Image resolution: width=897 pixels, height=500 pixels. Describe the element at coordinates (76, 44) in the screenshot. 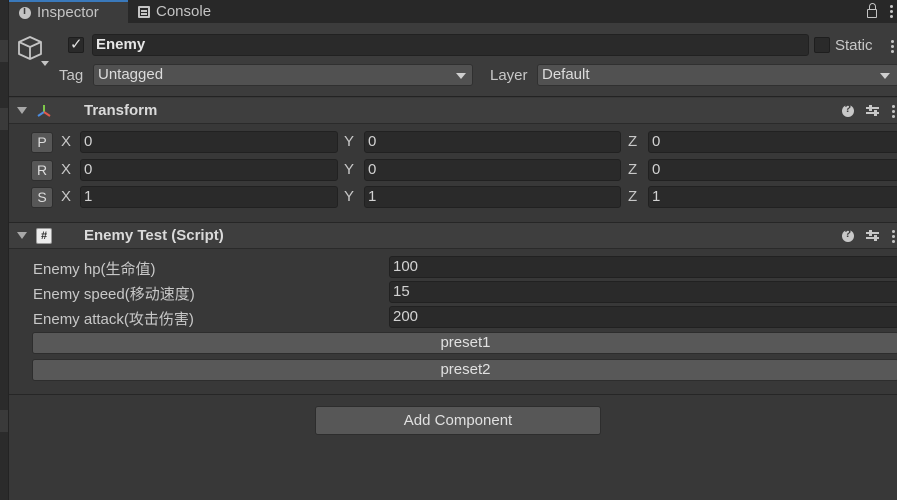

I see `active-checkbox` at that location.